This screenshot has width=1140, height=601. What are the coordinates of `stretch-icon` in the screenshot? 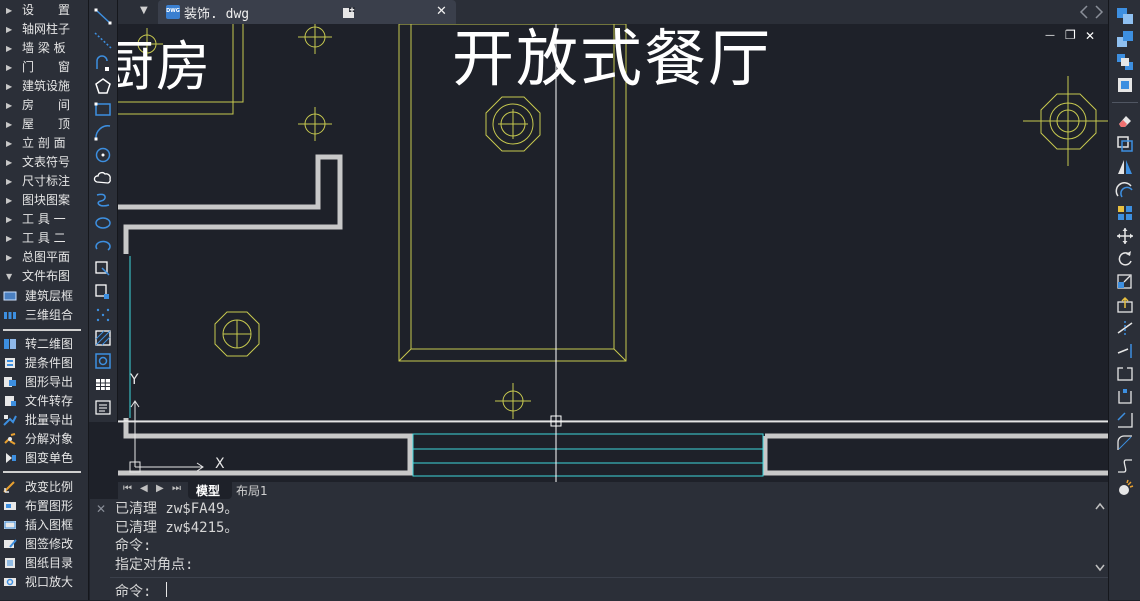 It's located at (1125, 305).